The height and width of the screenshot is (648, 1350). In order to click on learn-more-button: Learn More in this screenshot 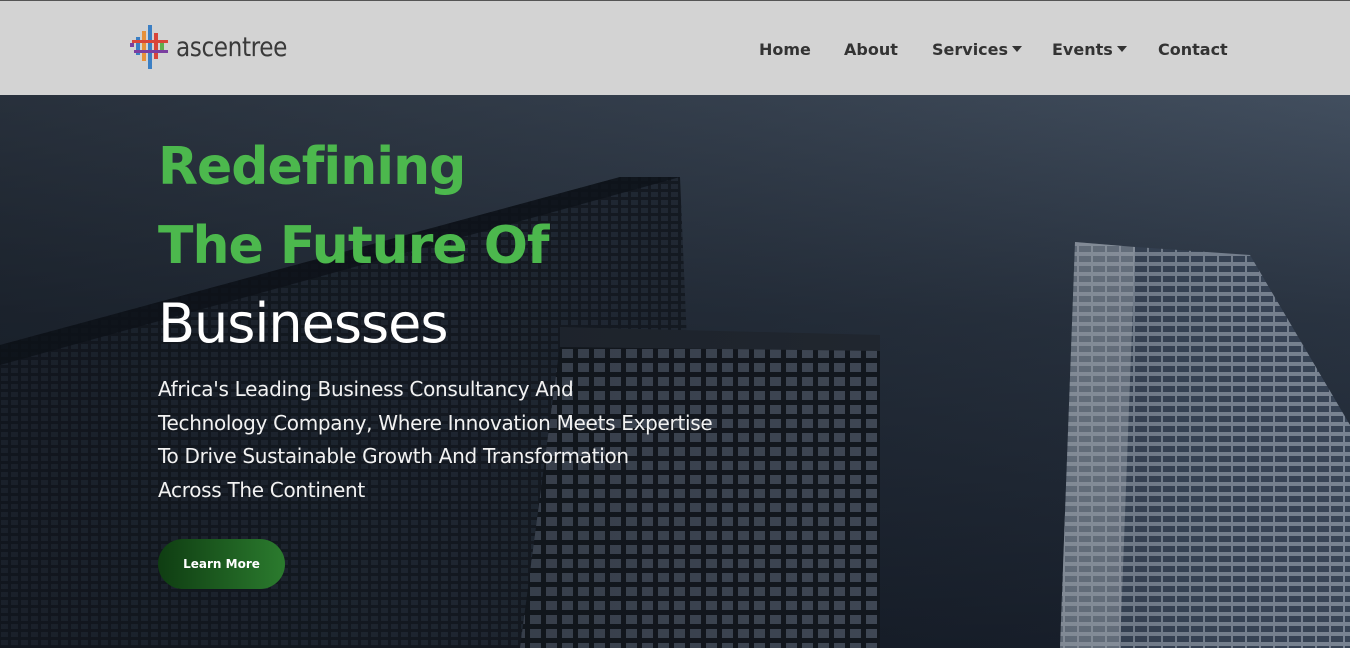, I will do `click(221, 564)`.